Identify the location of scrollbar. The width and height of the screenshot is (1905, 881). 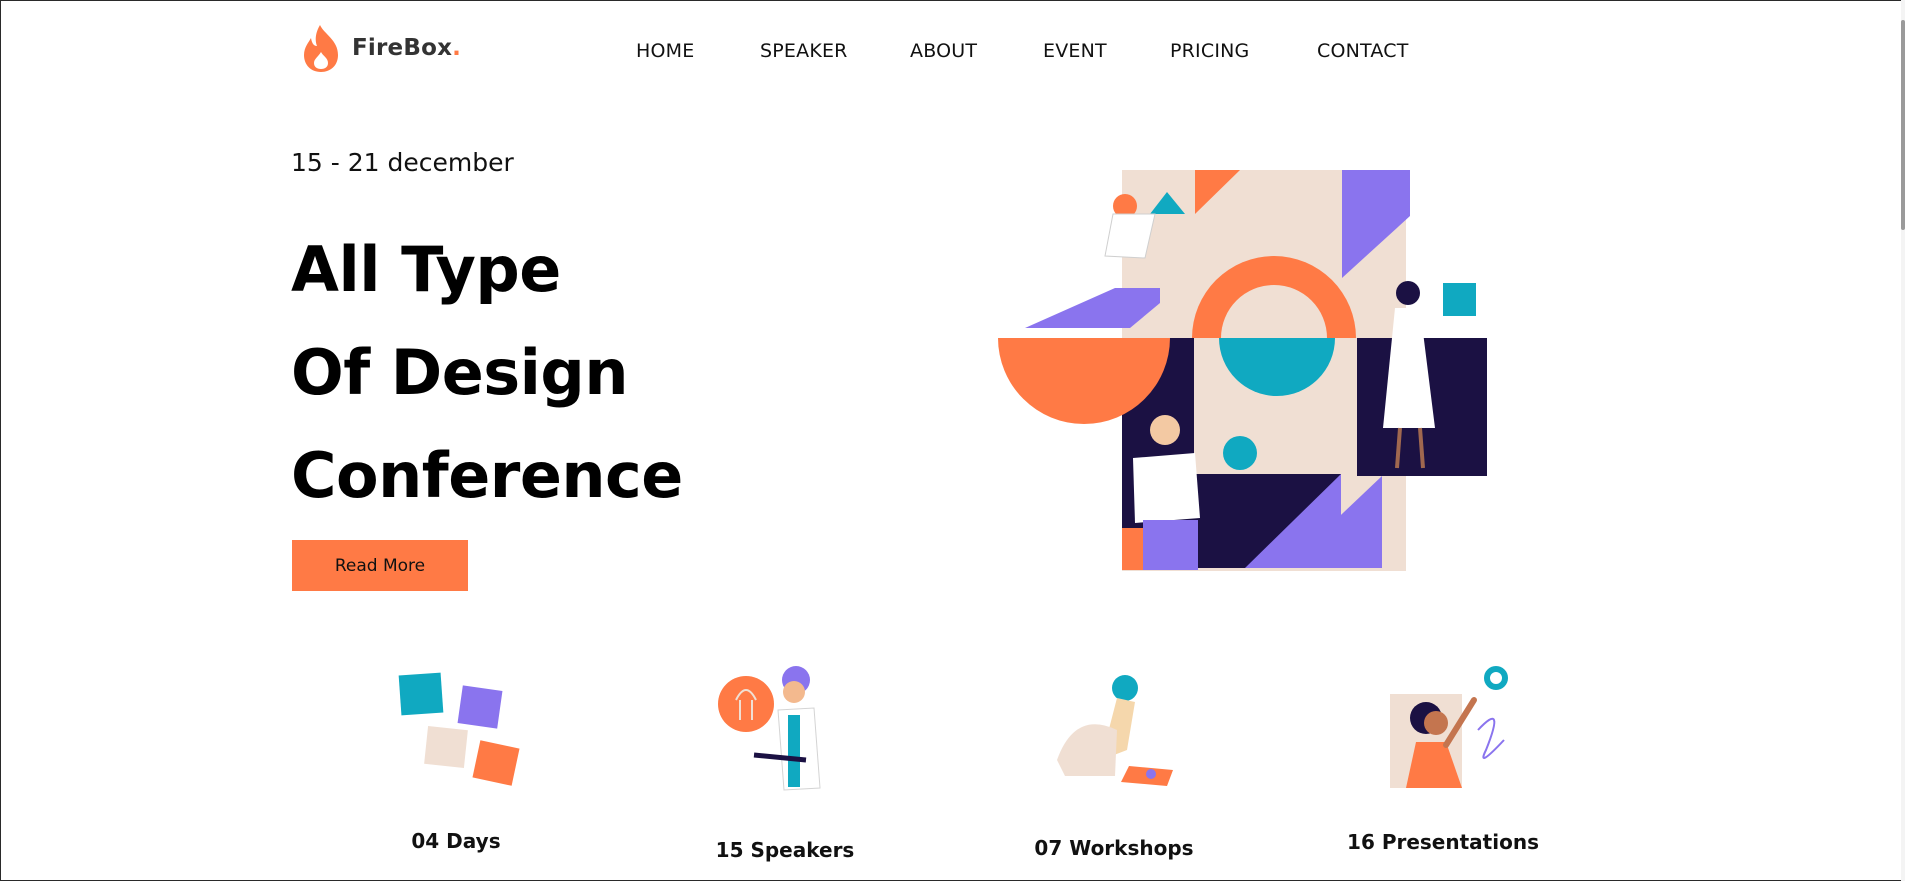
(1903, 440).